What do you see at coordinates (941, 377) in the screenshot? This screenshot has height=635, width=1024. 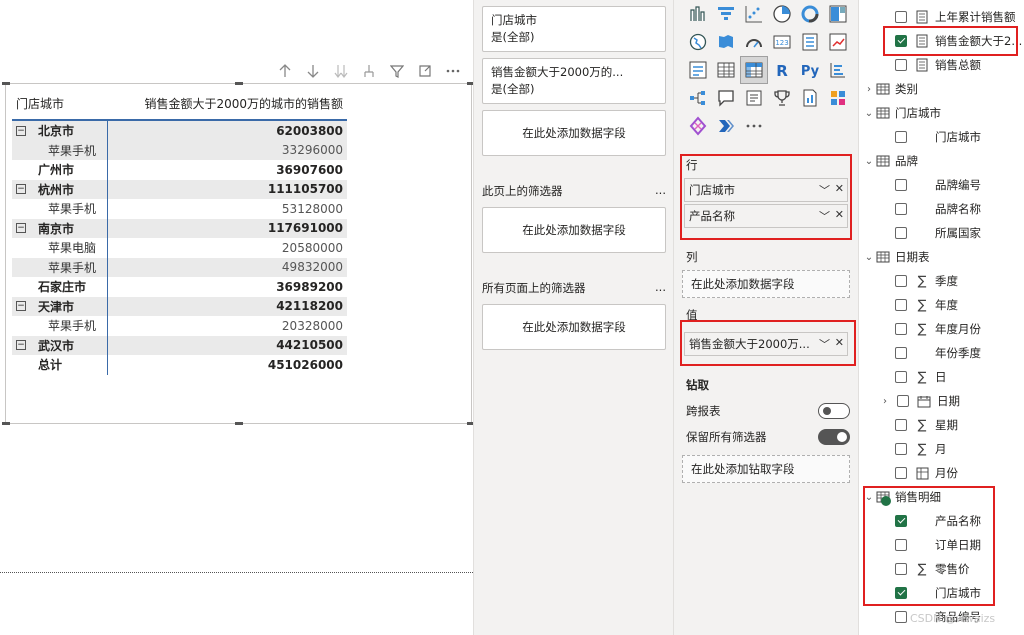 I see `field-item: ∑ 日` at bounding box center [941, 377].